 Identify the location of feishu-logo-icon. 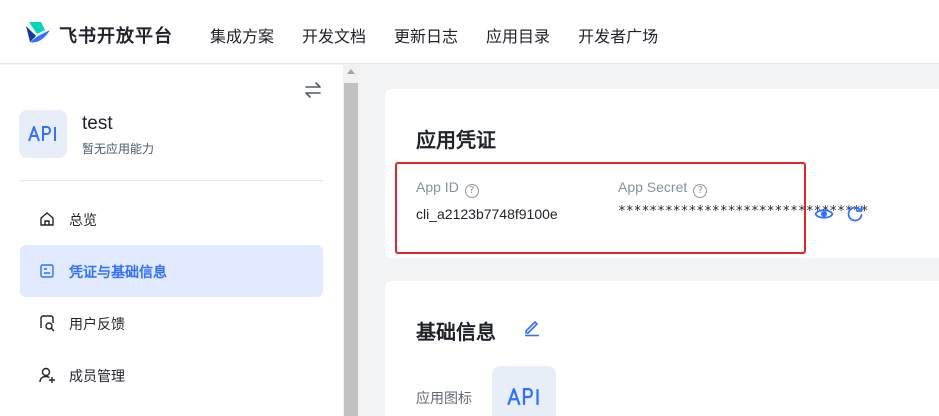
(38, 33).